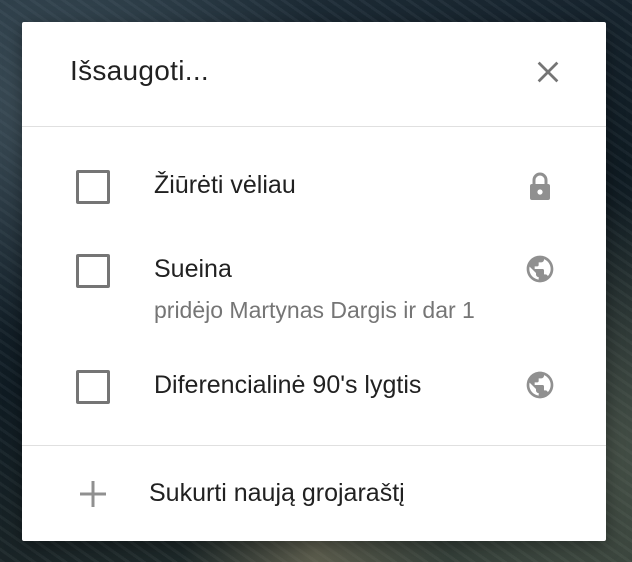  I want to click on close-icon, so click(548, 72).